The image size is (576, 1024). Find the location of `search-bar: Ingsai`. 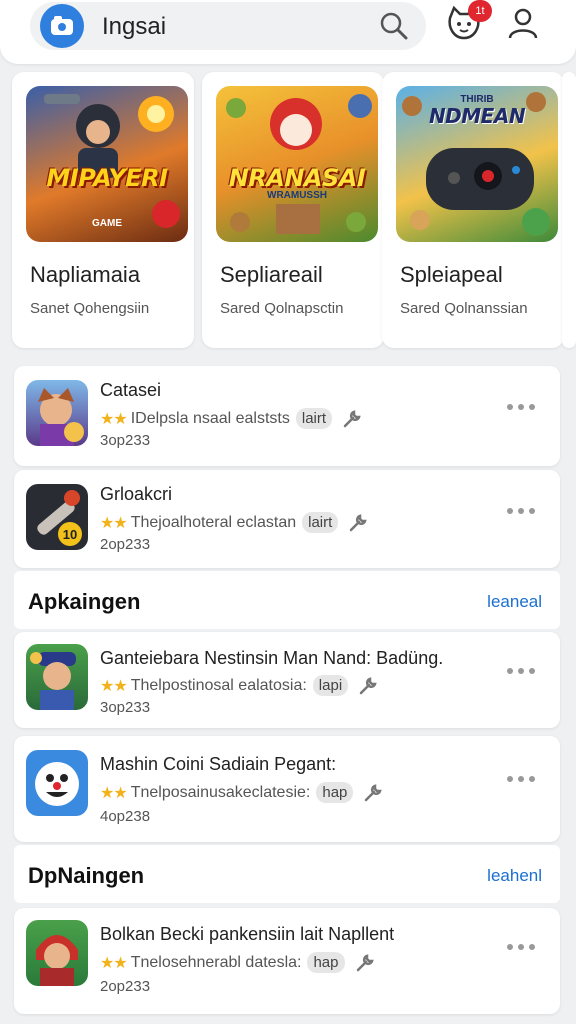

search-bar: Ingsai is located at coordinates (228, 26).